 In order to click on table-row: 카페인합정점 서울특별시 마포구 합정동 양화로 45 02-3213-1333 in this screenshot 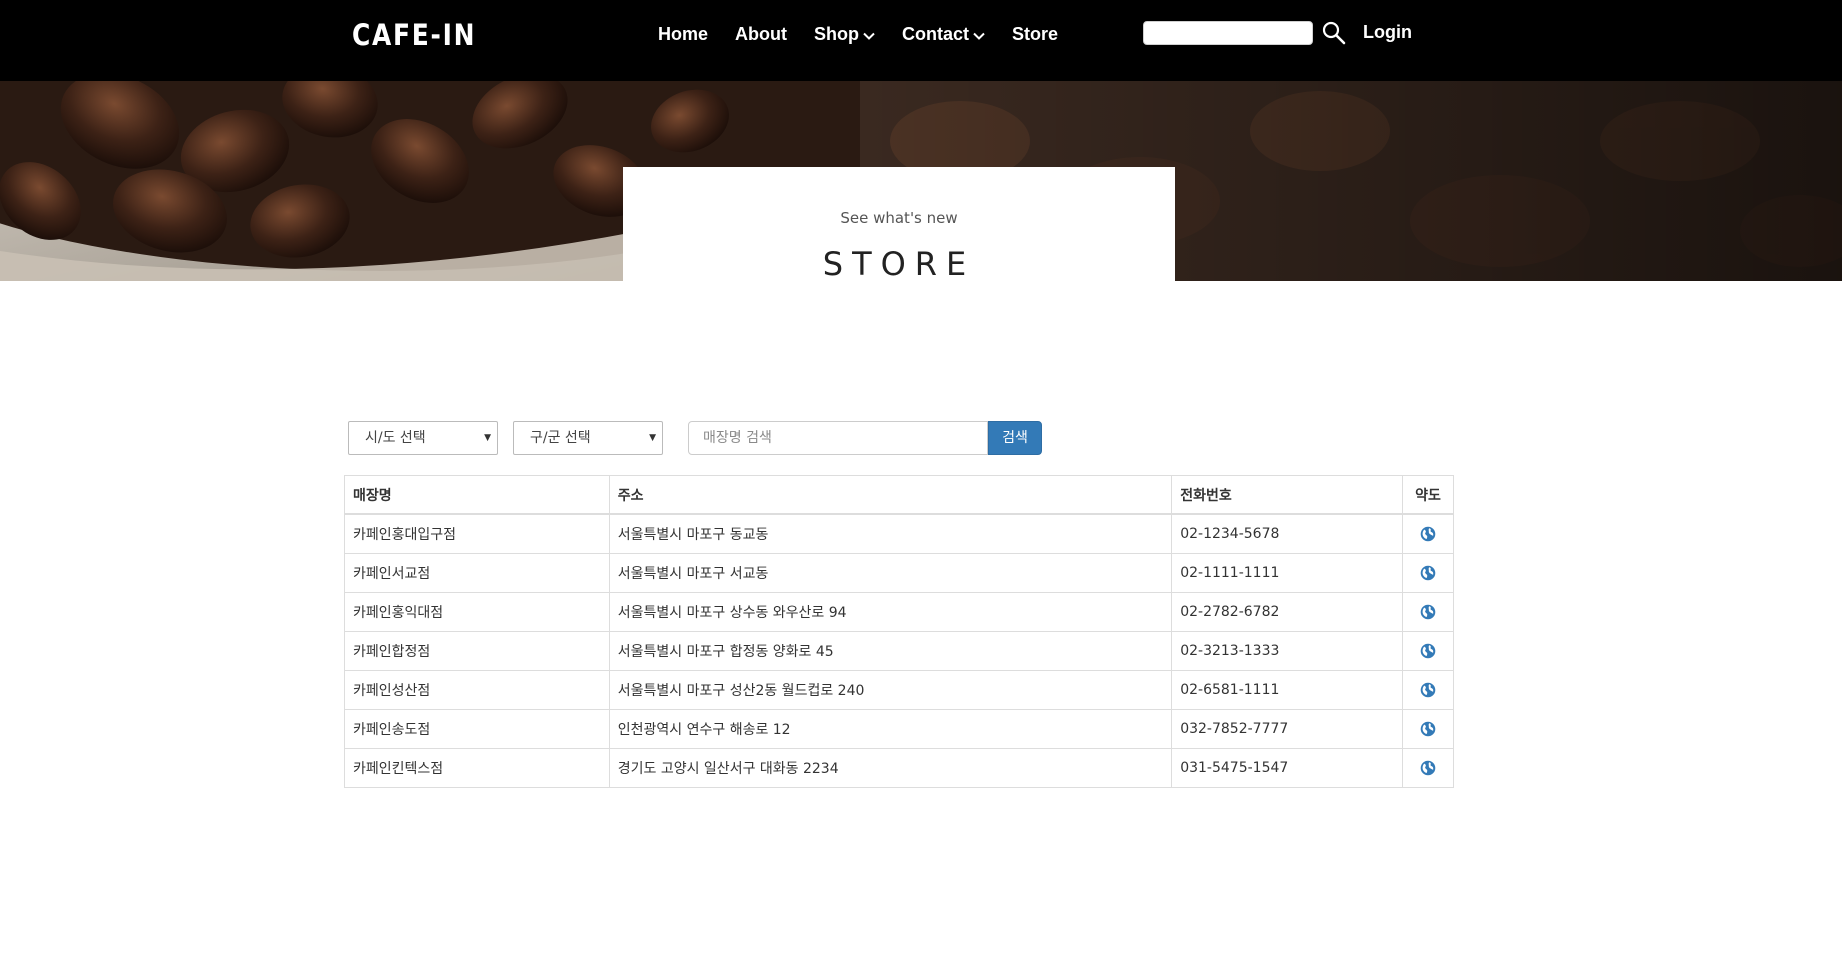, I will do `click(899, 651)`.